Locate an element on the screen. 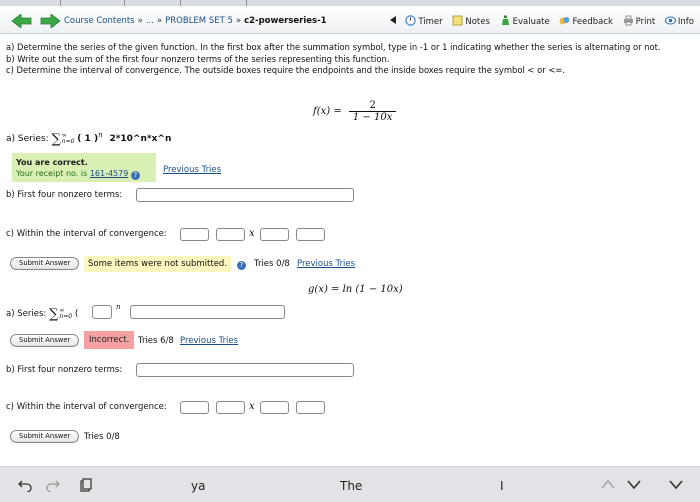  feedback-icon is located at coordinates (564, 21).